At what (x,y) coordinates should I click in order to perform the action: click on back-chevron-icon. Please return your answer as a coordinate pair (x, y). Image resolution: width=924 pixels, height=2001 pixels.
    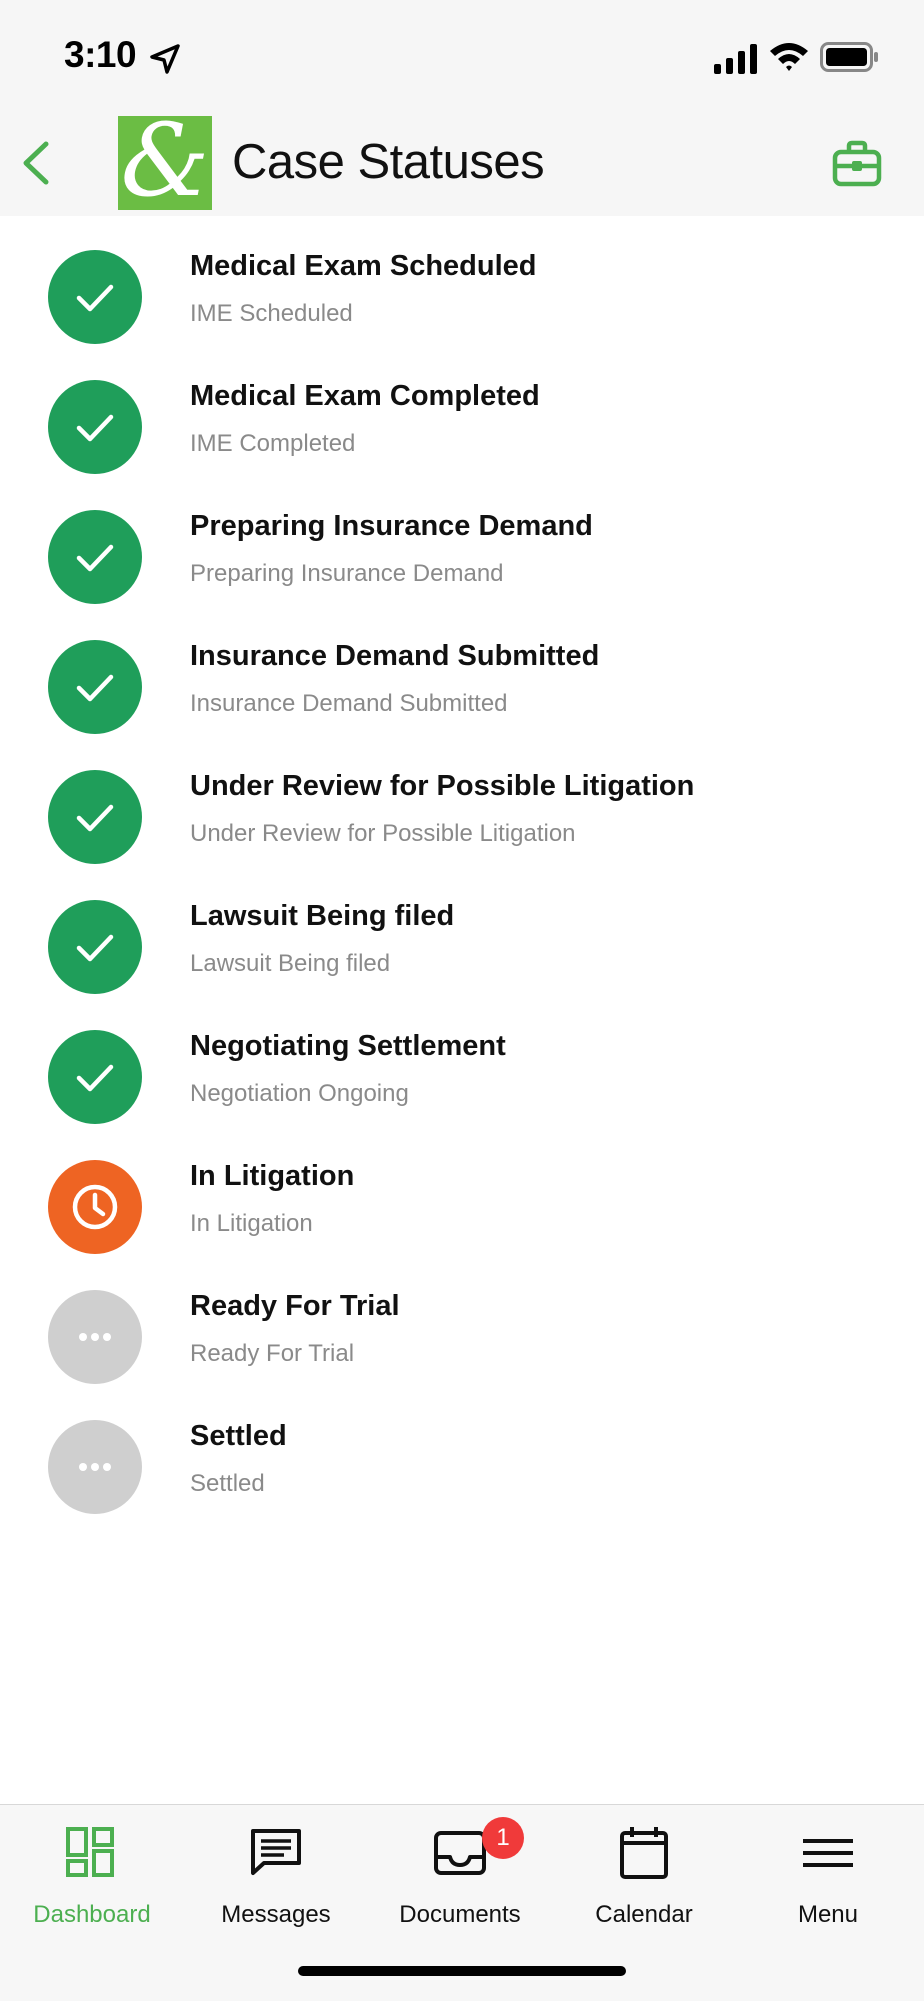
    Looking at the image, I should click on (37, 163).